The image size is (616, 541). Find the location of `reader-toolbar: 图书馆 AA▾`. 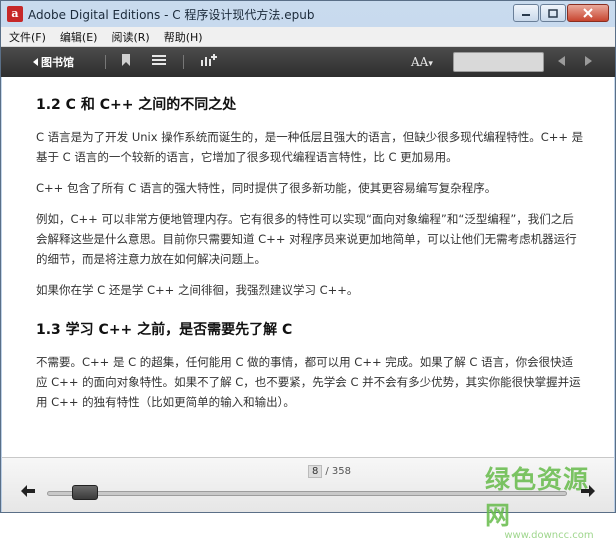

reader-toolbar: 图书馆 AA▾ is located at coordinates (308, 62).